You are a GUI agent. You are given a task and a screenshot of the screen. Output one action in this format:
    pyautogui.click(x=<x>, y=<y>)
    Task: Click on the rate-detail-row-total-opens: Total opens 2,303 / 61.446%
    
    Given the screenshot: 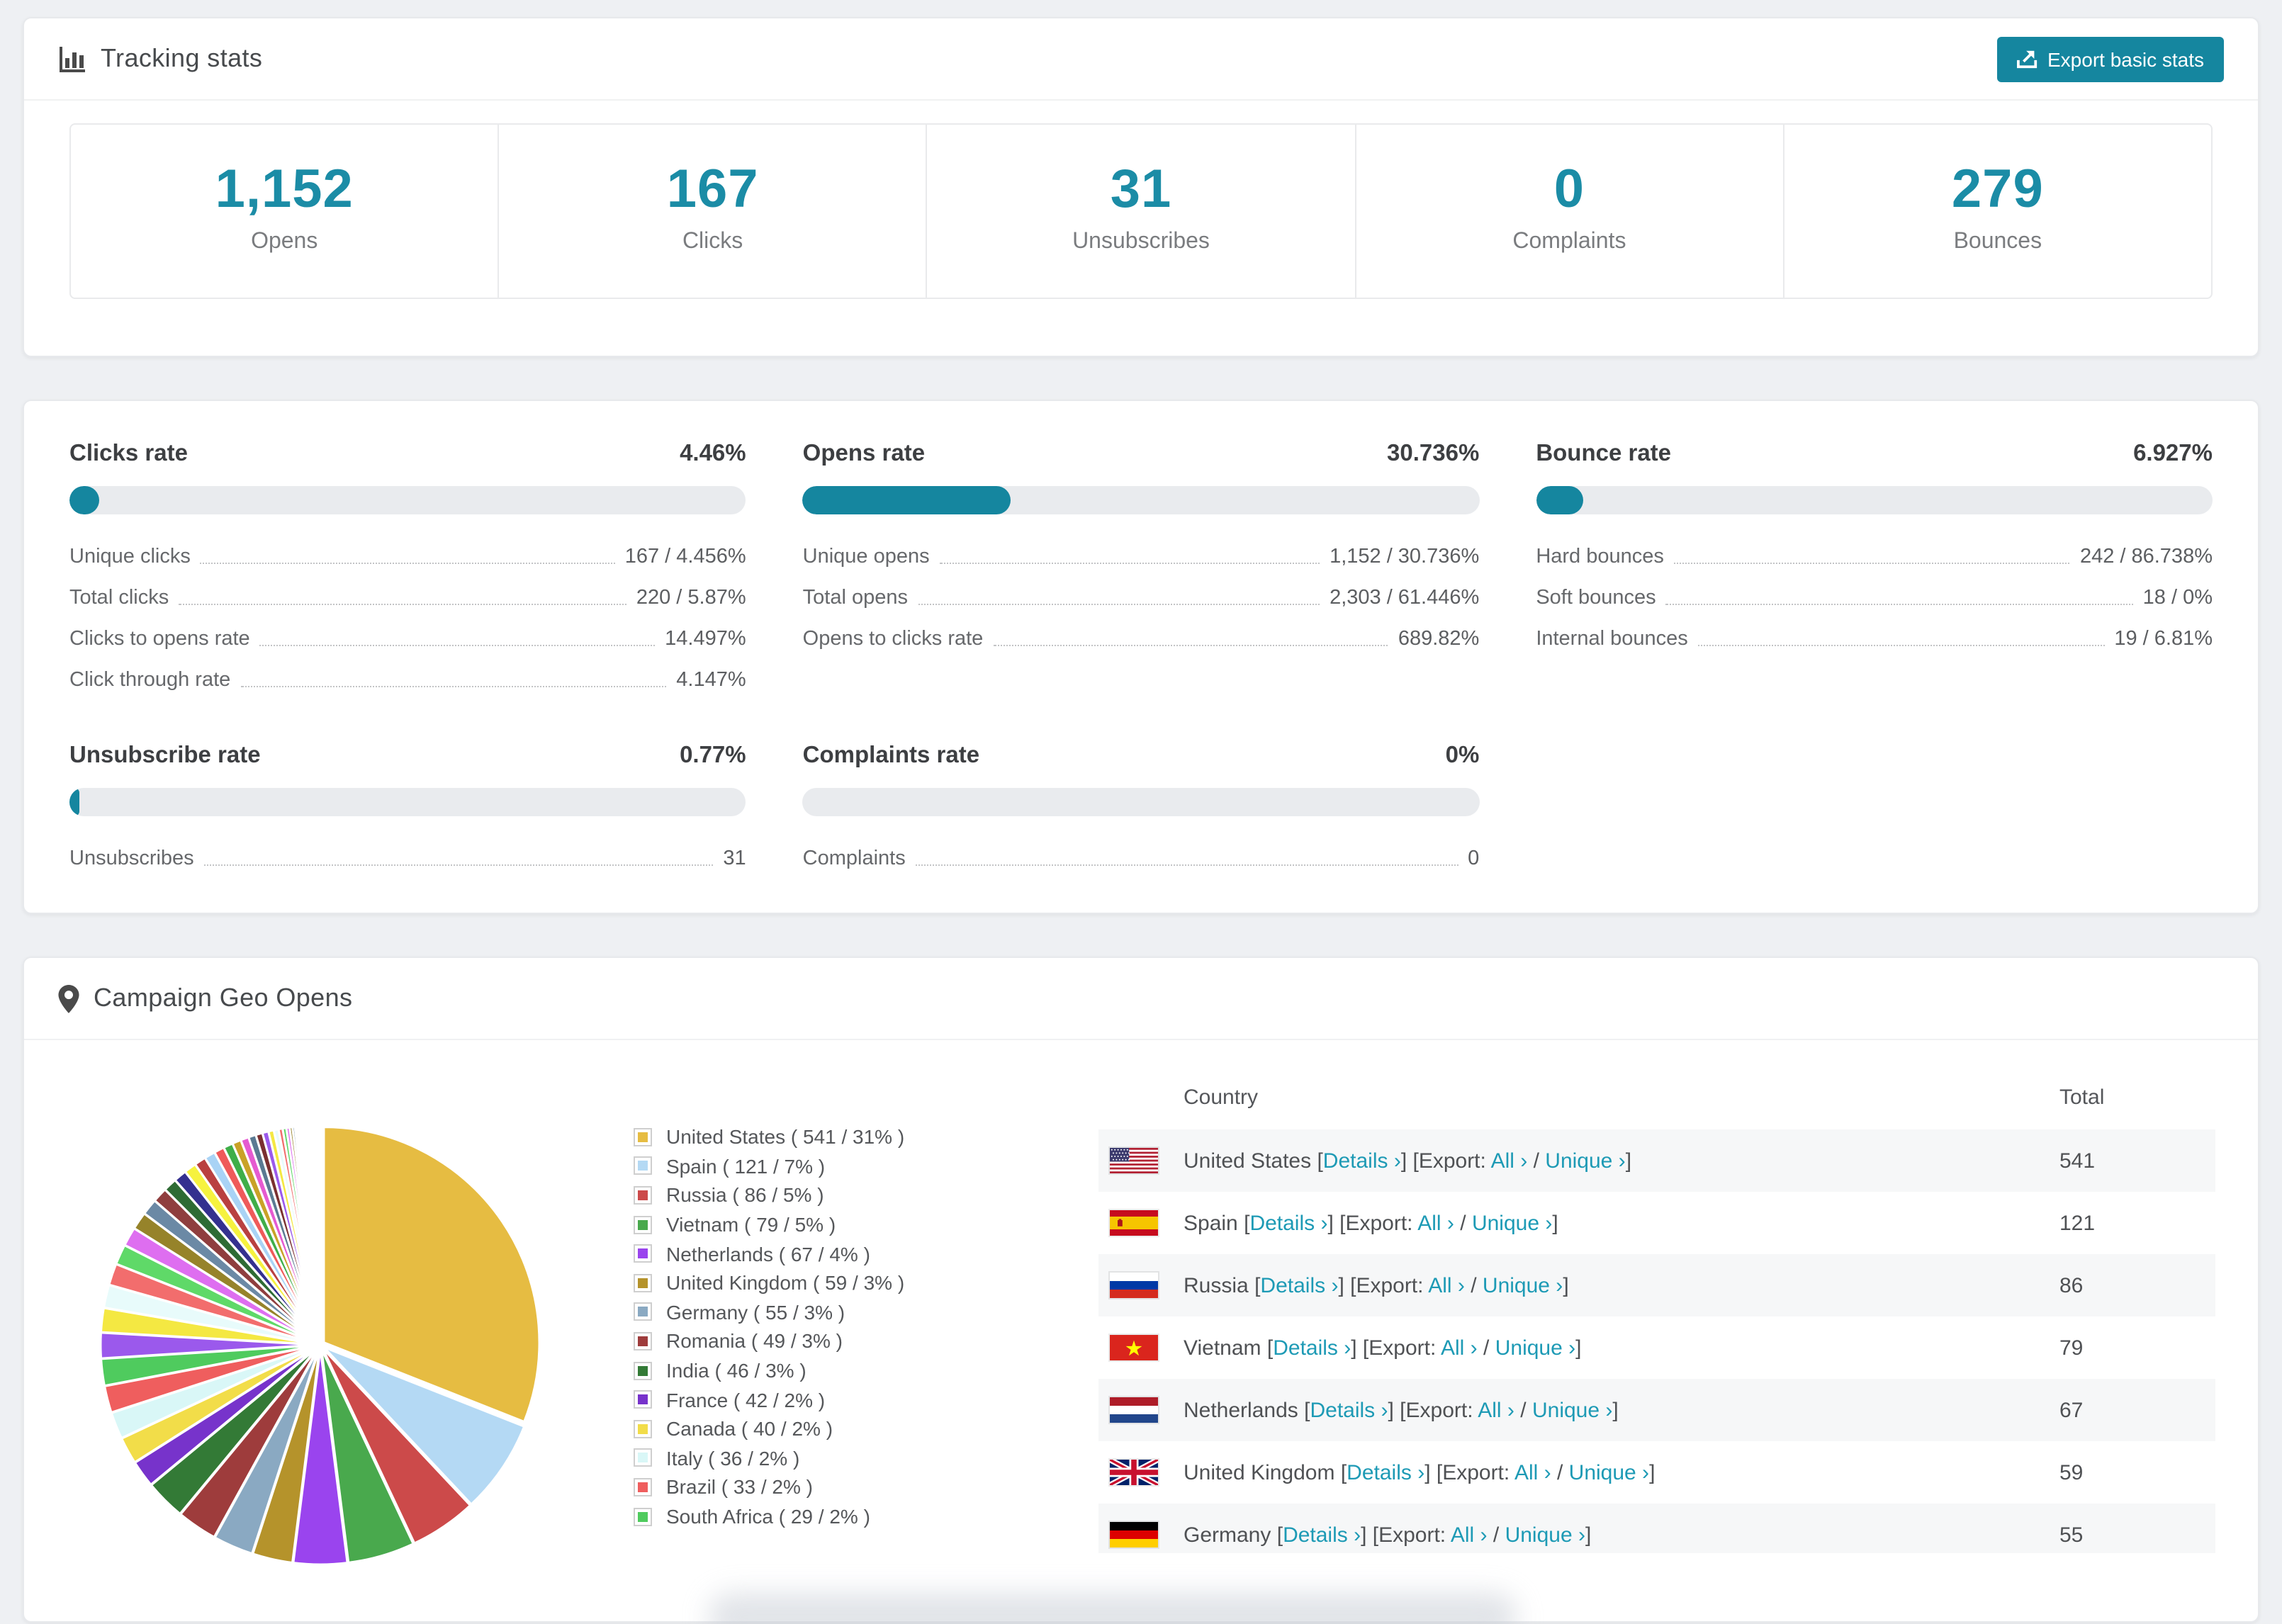 What is the action you would take?
    pyautogui.click(x=1142, y=598)
    